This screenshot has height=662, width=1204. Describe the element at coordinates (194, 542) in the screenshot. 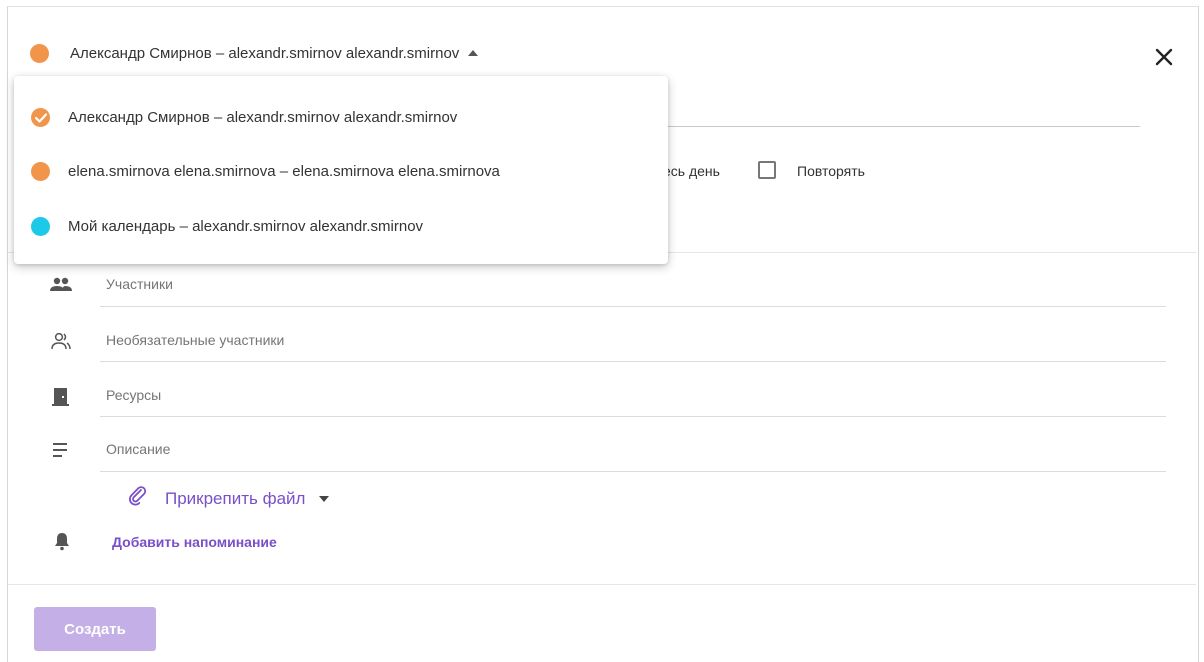

I see `add-reminder-link: Добавить напоминание` at that location.